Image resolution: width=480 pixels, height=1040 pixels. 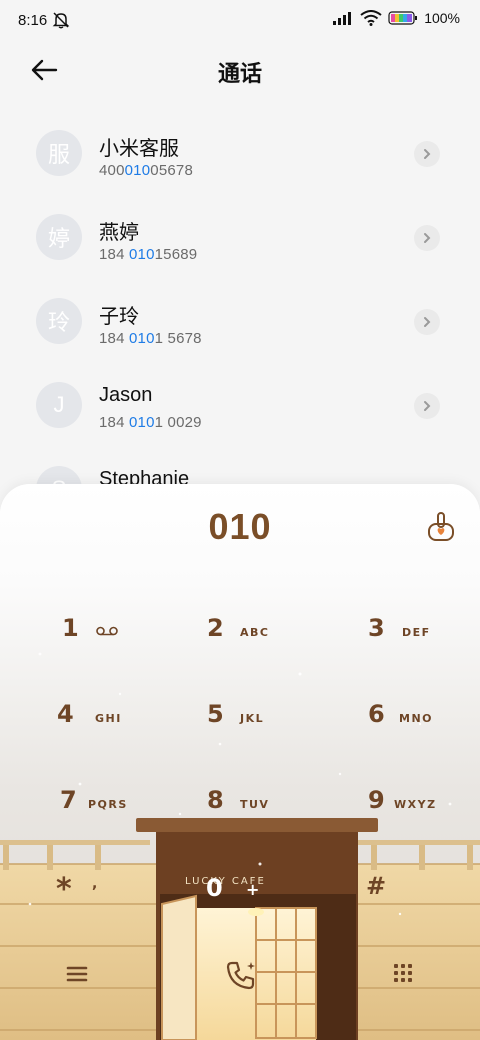 I want to click on status-bar: 8:16 100%, so click(x=240, y=20).